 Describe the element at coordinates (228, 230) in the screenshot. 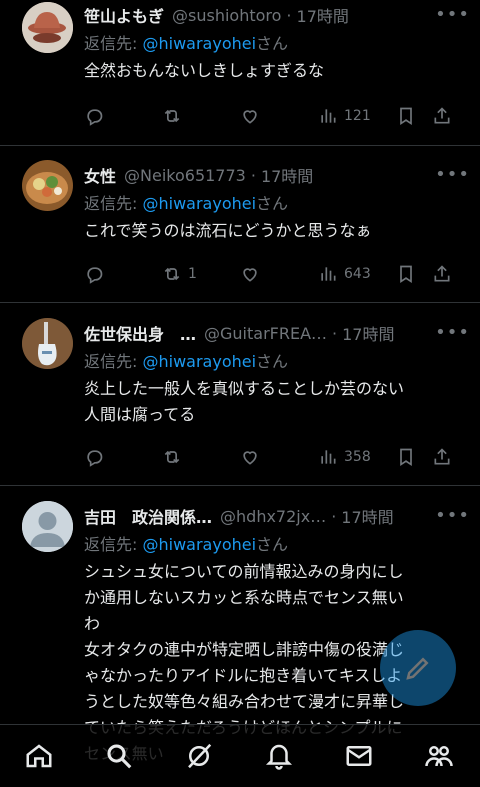

I see `tweet-text: これで笑うのは流石にどうかと思うなぁ` at that location.